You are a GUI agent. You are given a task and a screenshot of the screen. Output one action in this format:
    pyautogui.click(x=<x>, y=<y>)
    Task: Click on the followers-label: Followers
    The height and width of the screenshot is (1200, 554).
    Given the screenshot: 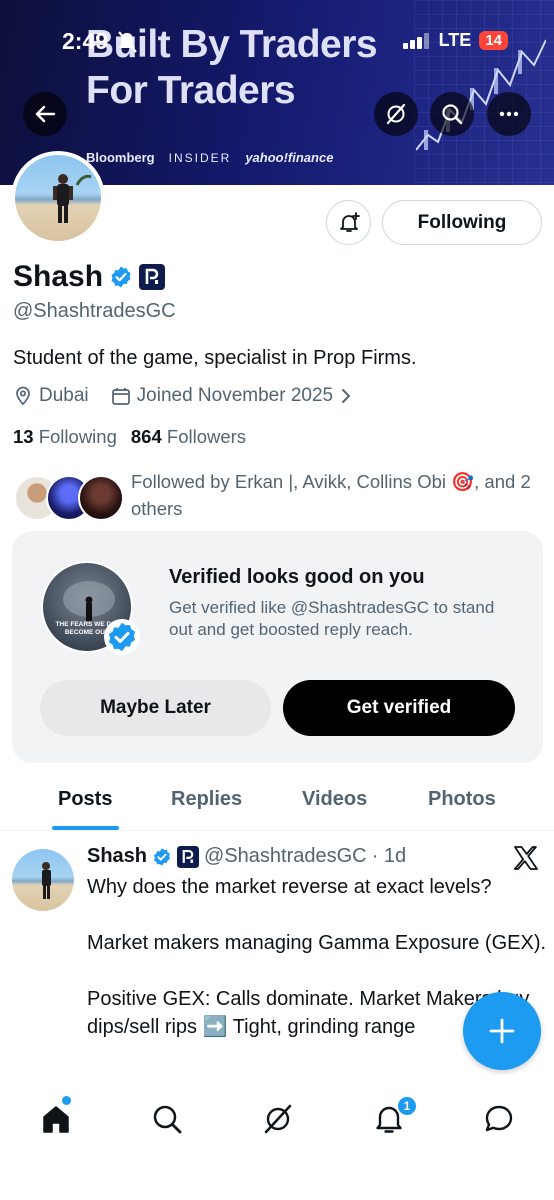 What is the action you would take?
    pyautogui.click(x=206, y=436)
    